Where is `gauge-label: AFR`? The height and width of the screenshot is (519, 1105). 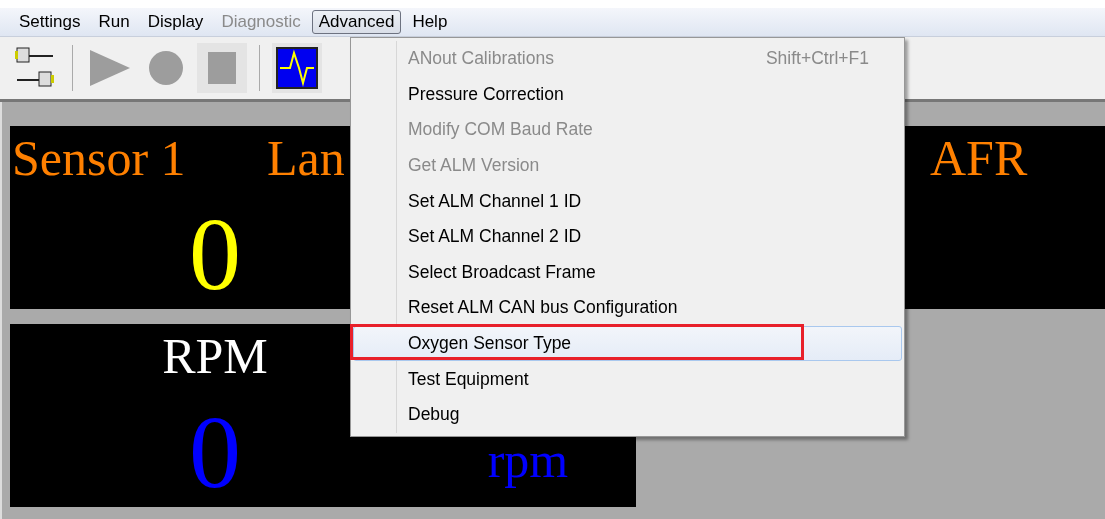
gauge-label: AFR is located at coordinates (979, 158).